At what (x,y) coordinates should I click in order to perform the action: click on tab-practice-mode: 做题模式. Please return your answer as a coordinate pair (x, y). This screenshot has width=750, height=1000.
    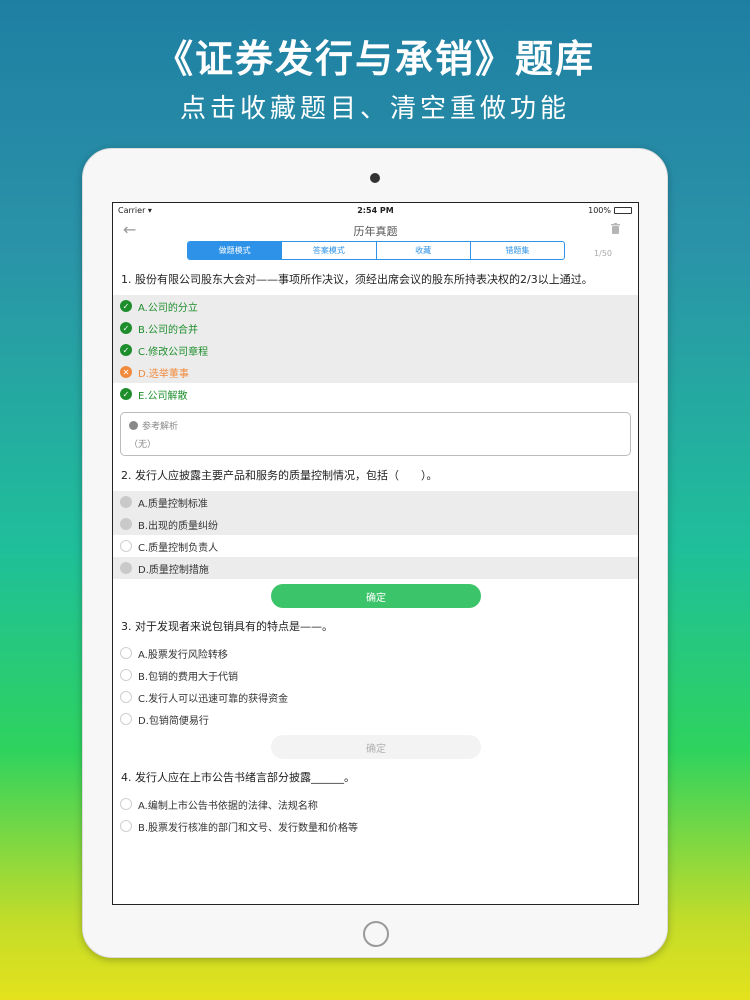
    Looking at the image, I should click on (235, 250).